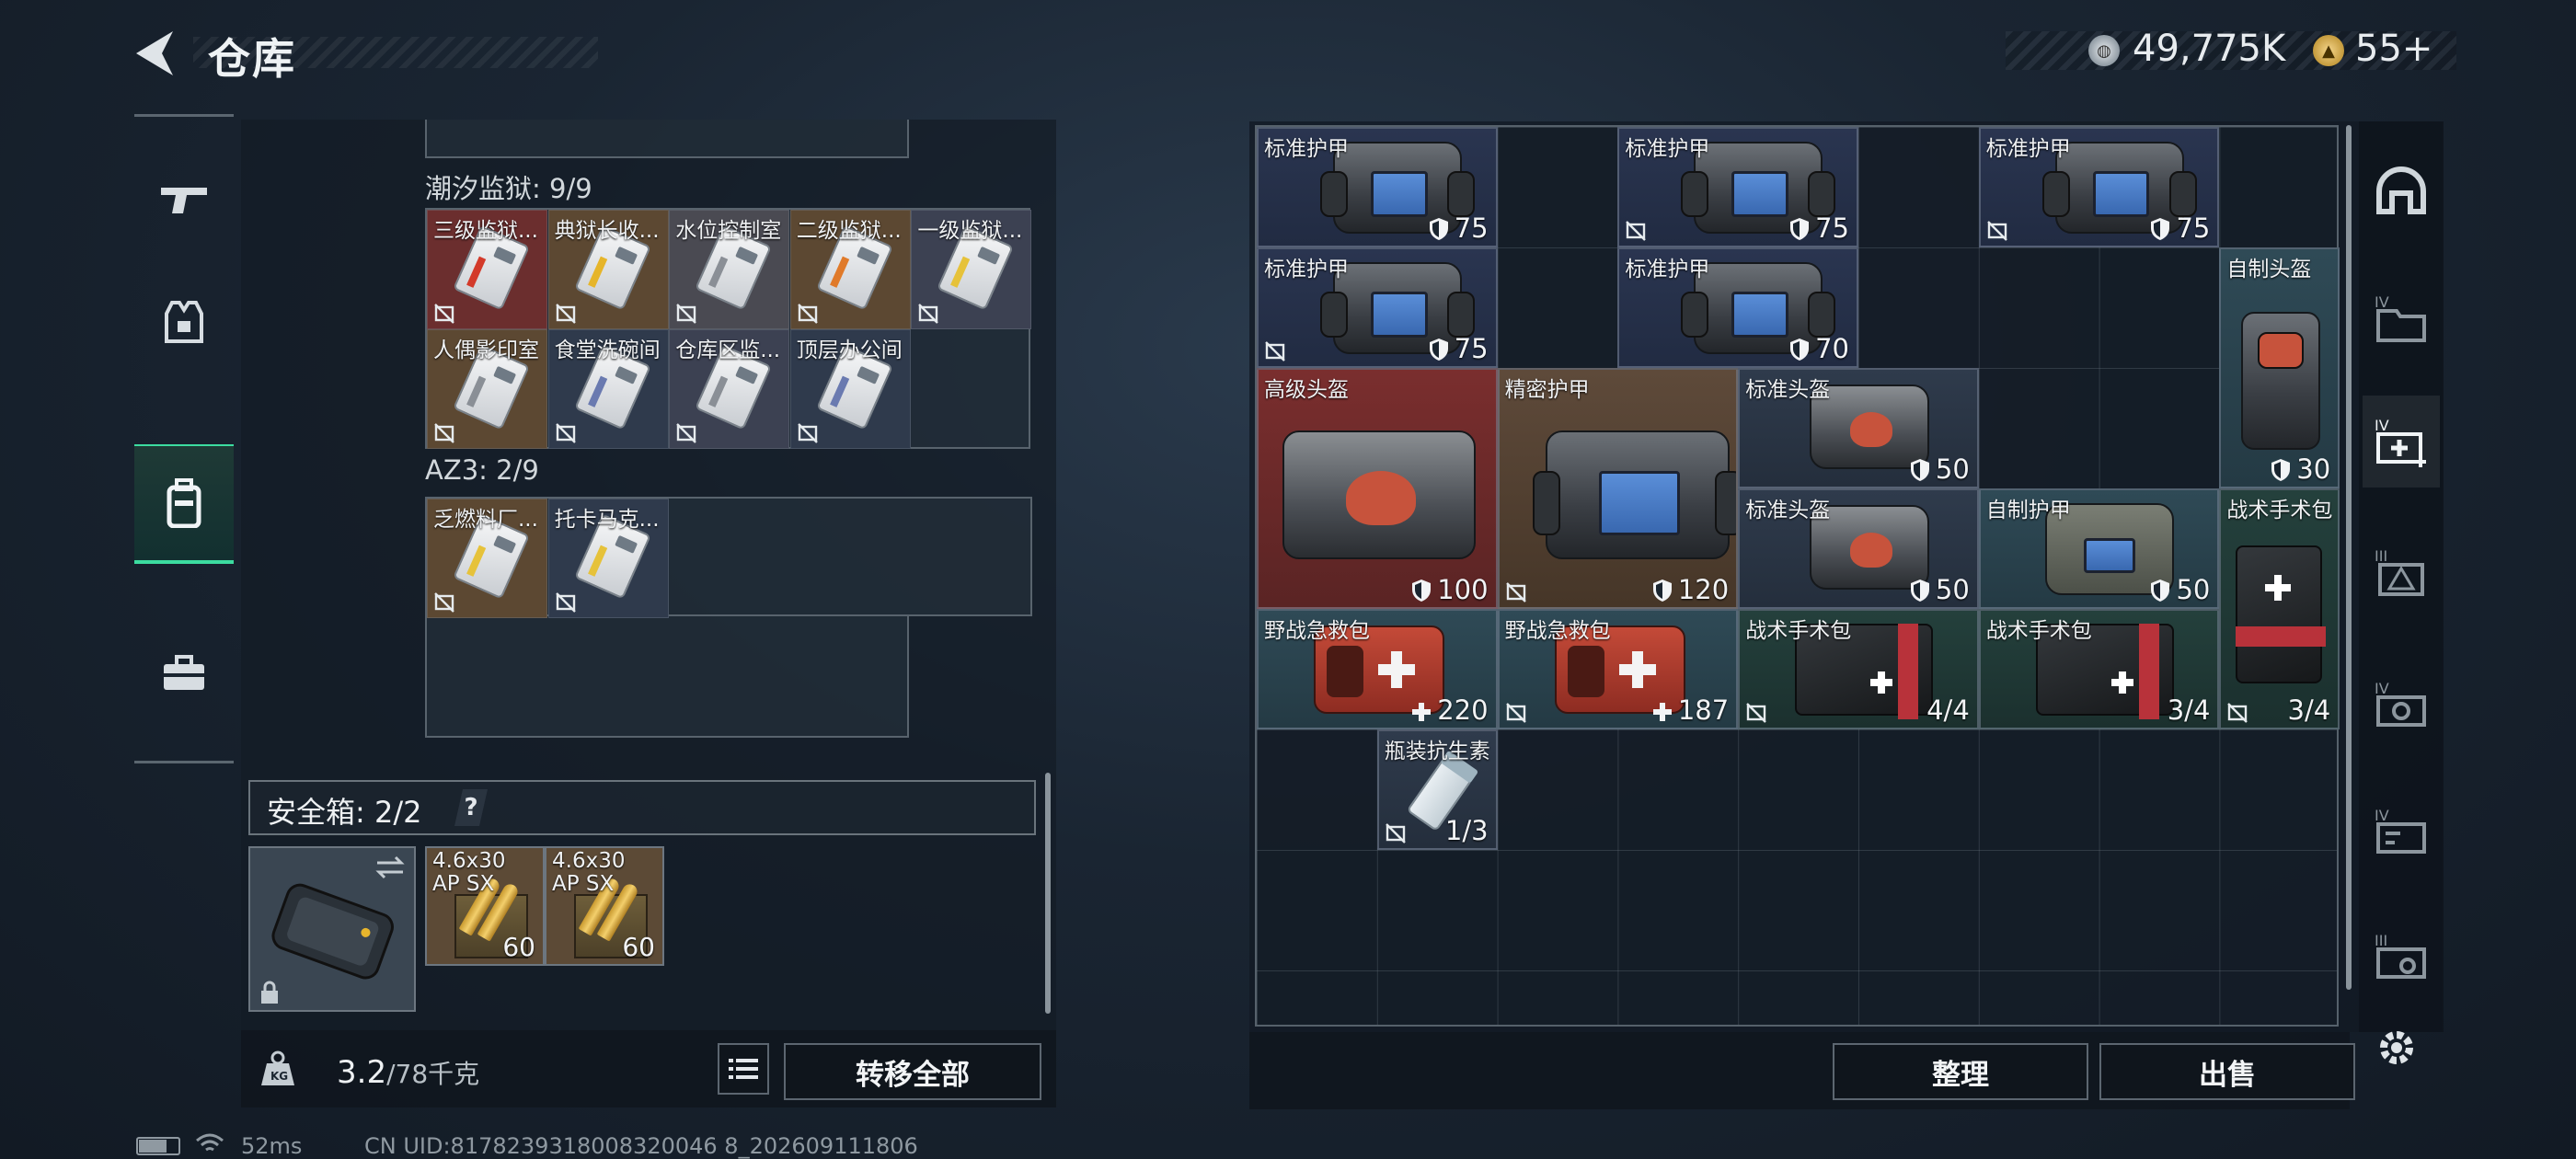  I want to click on medical-case-icon: IV, so click(2400, 442).